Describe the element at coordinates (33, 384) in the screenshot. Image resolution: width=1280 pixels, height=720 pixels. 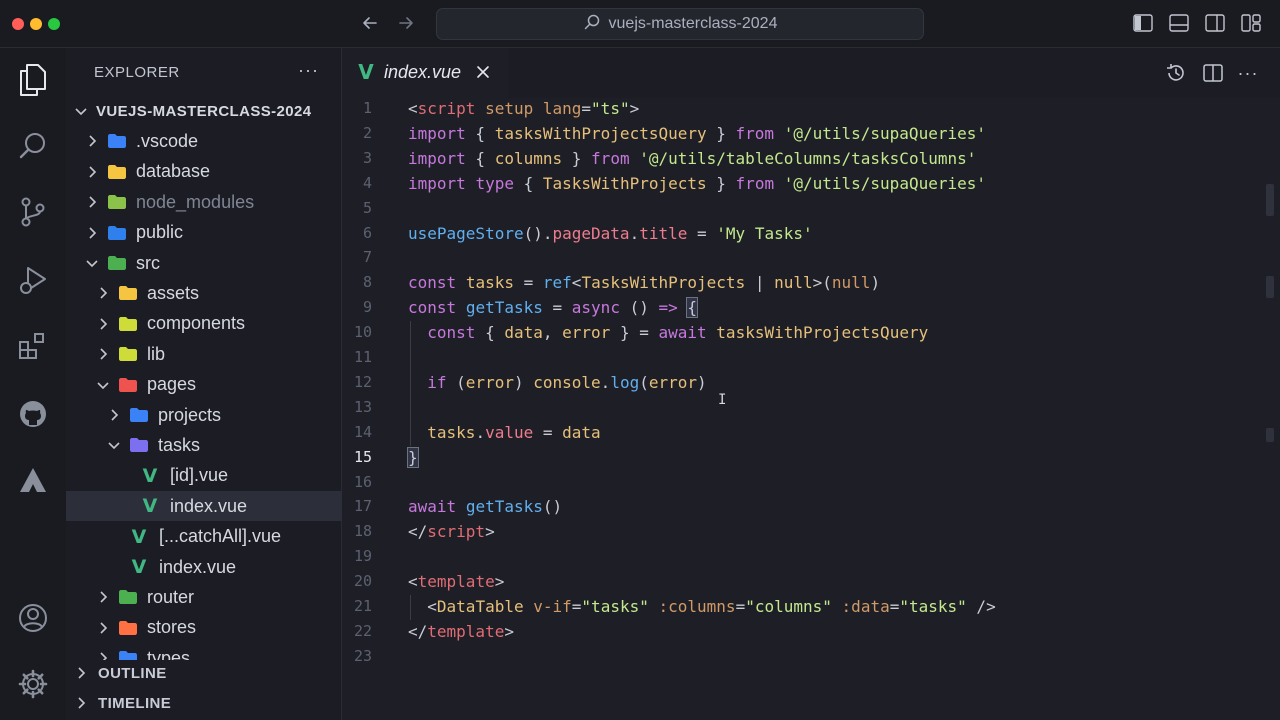
I see `activity-bar` at that location.